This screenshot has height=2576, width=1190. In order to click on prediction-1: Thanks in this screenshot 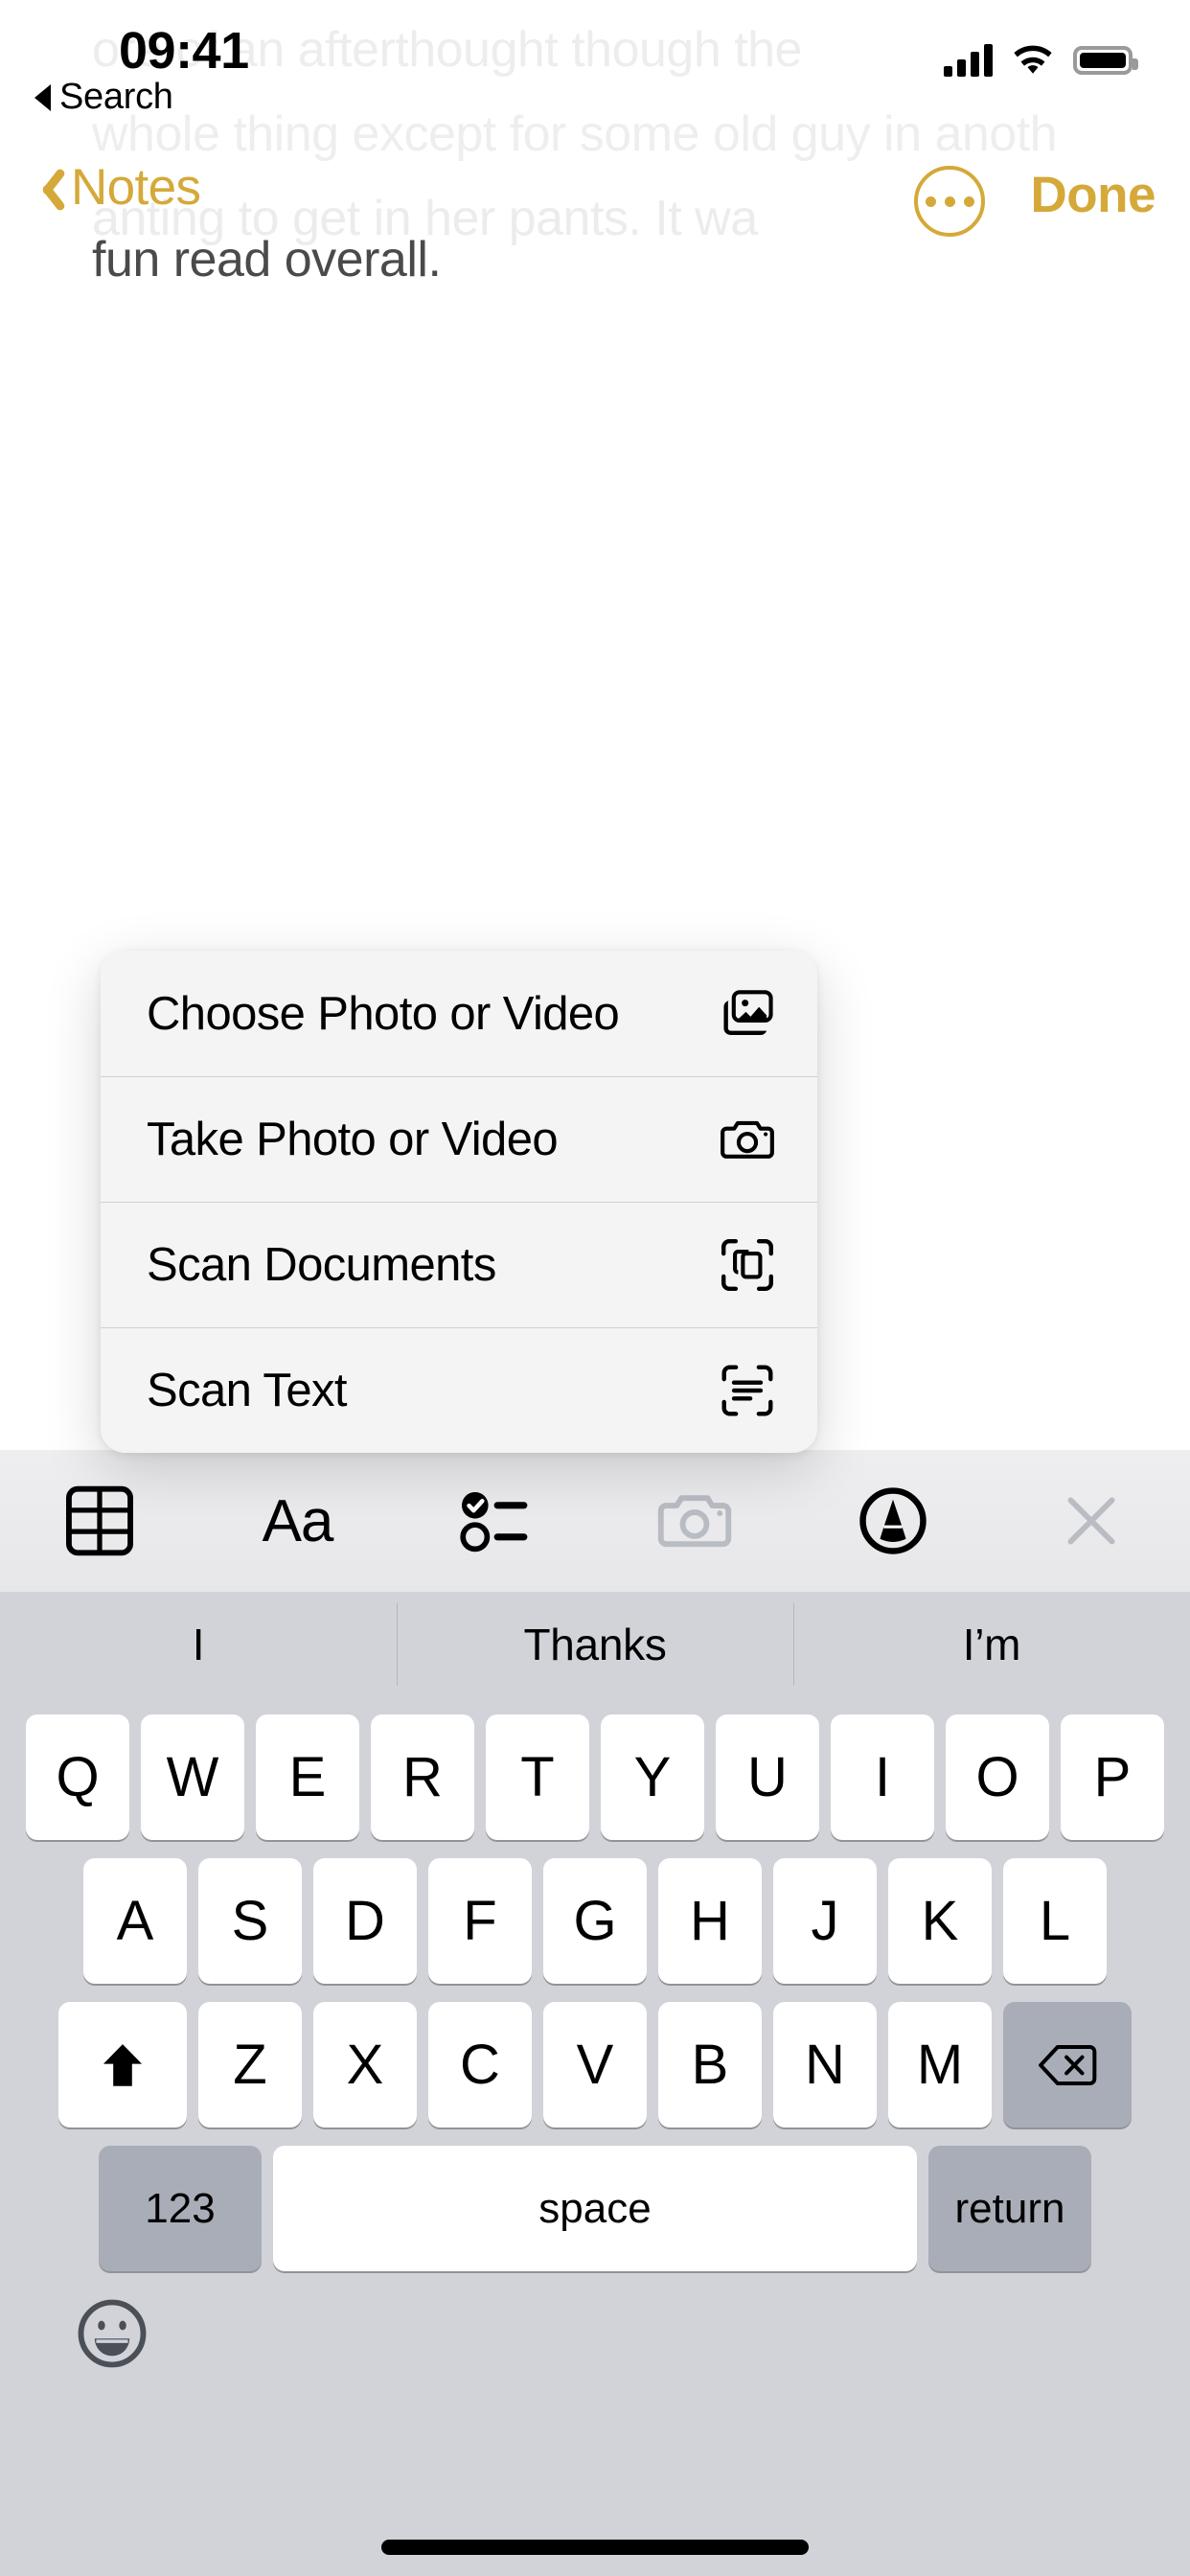, I will do `click(595, 1644)`.